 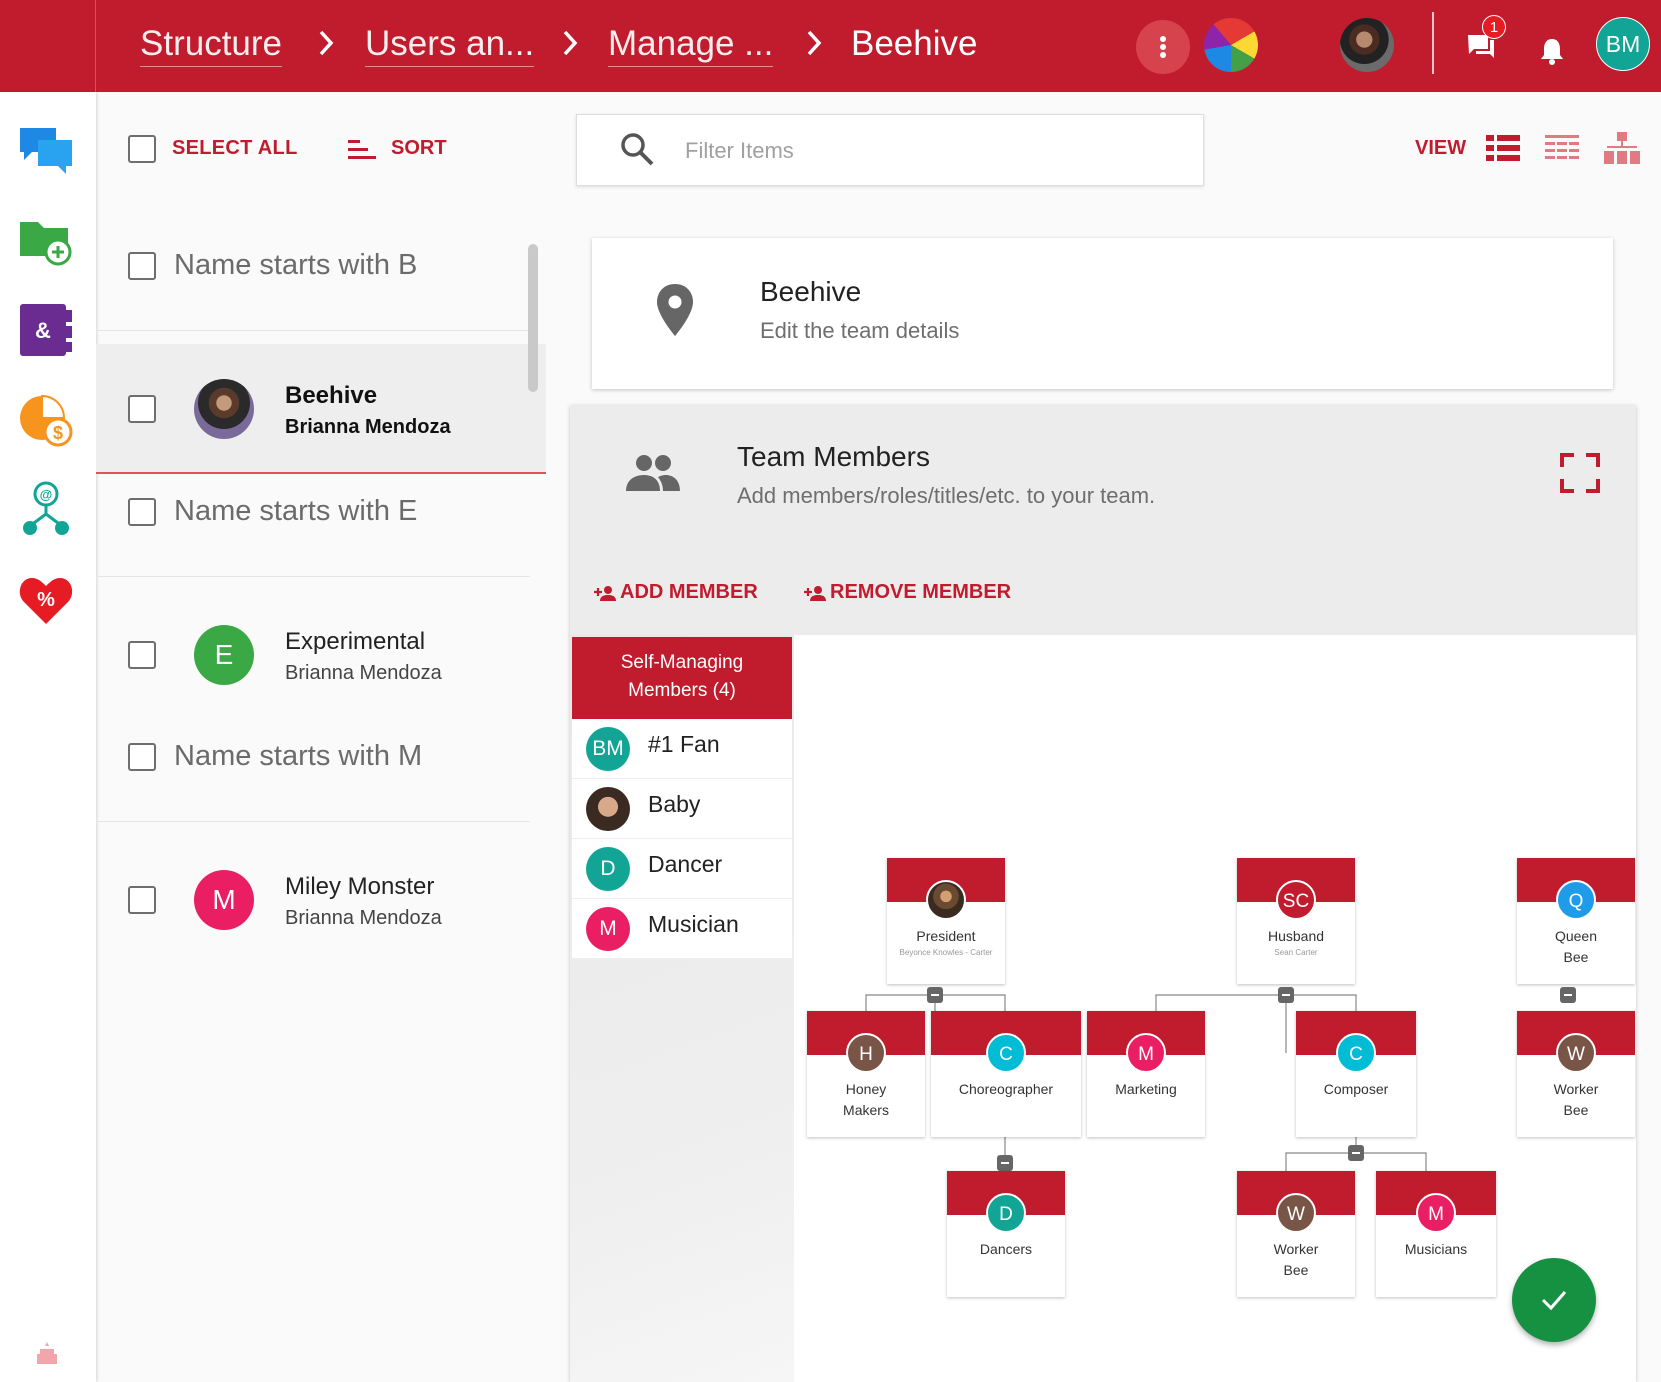 What do you see at coordinates (946, 921) in the screenshot?
I see `org-node-president: President Beyonce Knowles - Carter` at bounding box center [946, 921].